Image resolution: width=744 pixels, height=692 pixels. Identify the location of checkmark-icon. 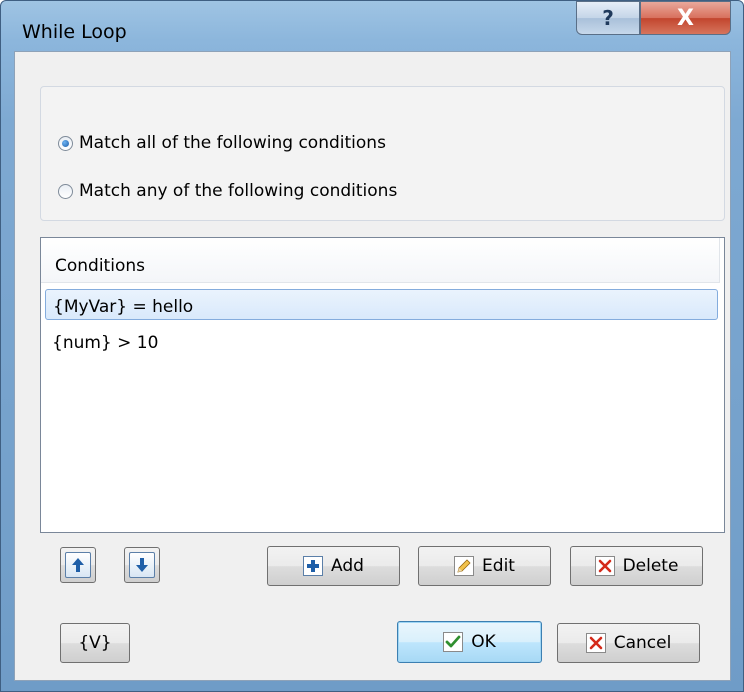
(453, 642).